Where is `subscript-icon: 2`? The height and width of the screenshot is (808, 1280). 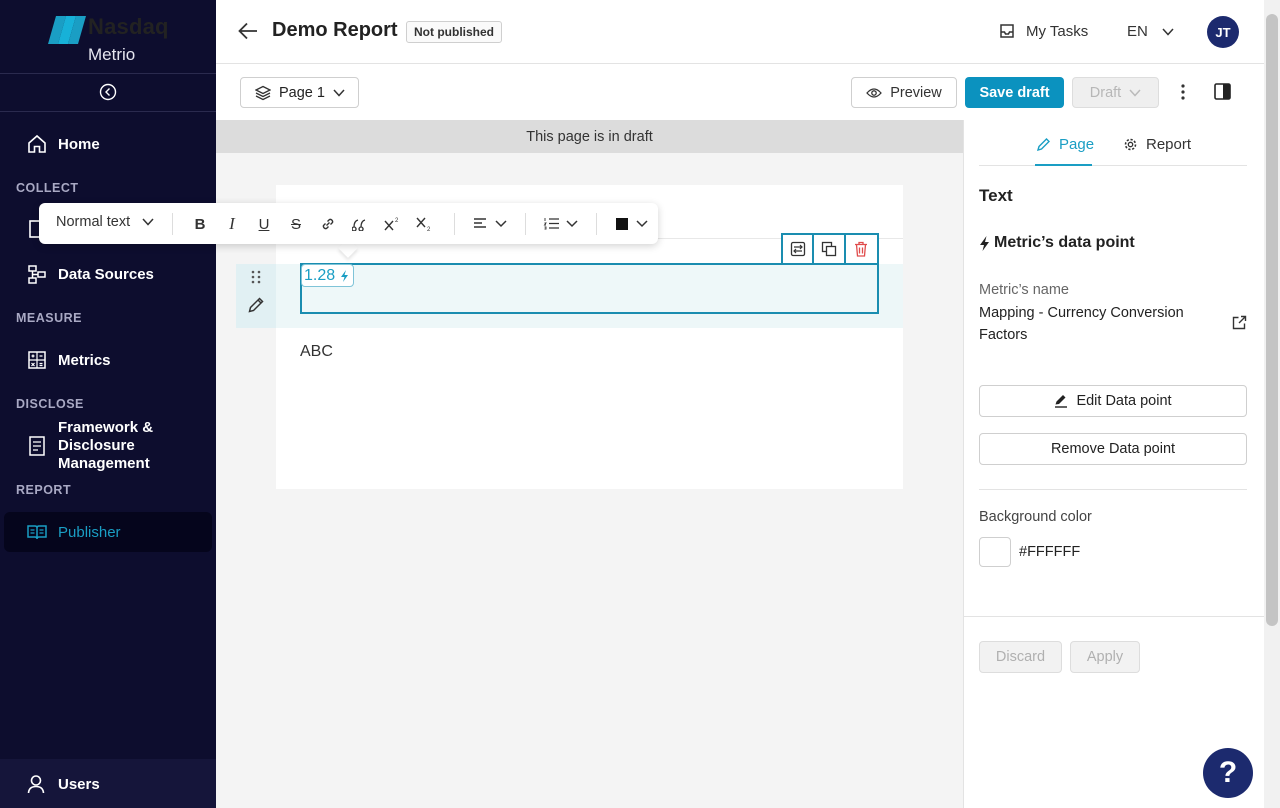
subscript-icon: 2 is located at coordinates (423, 224).